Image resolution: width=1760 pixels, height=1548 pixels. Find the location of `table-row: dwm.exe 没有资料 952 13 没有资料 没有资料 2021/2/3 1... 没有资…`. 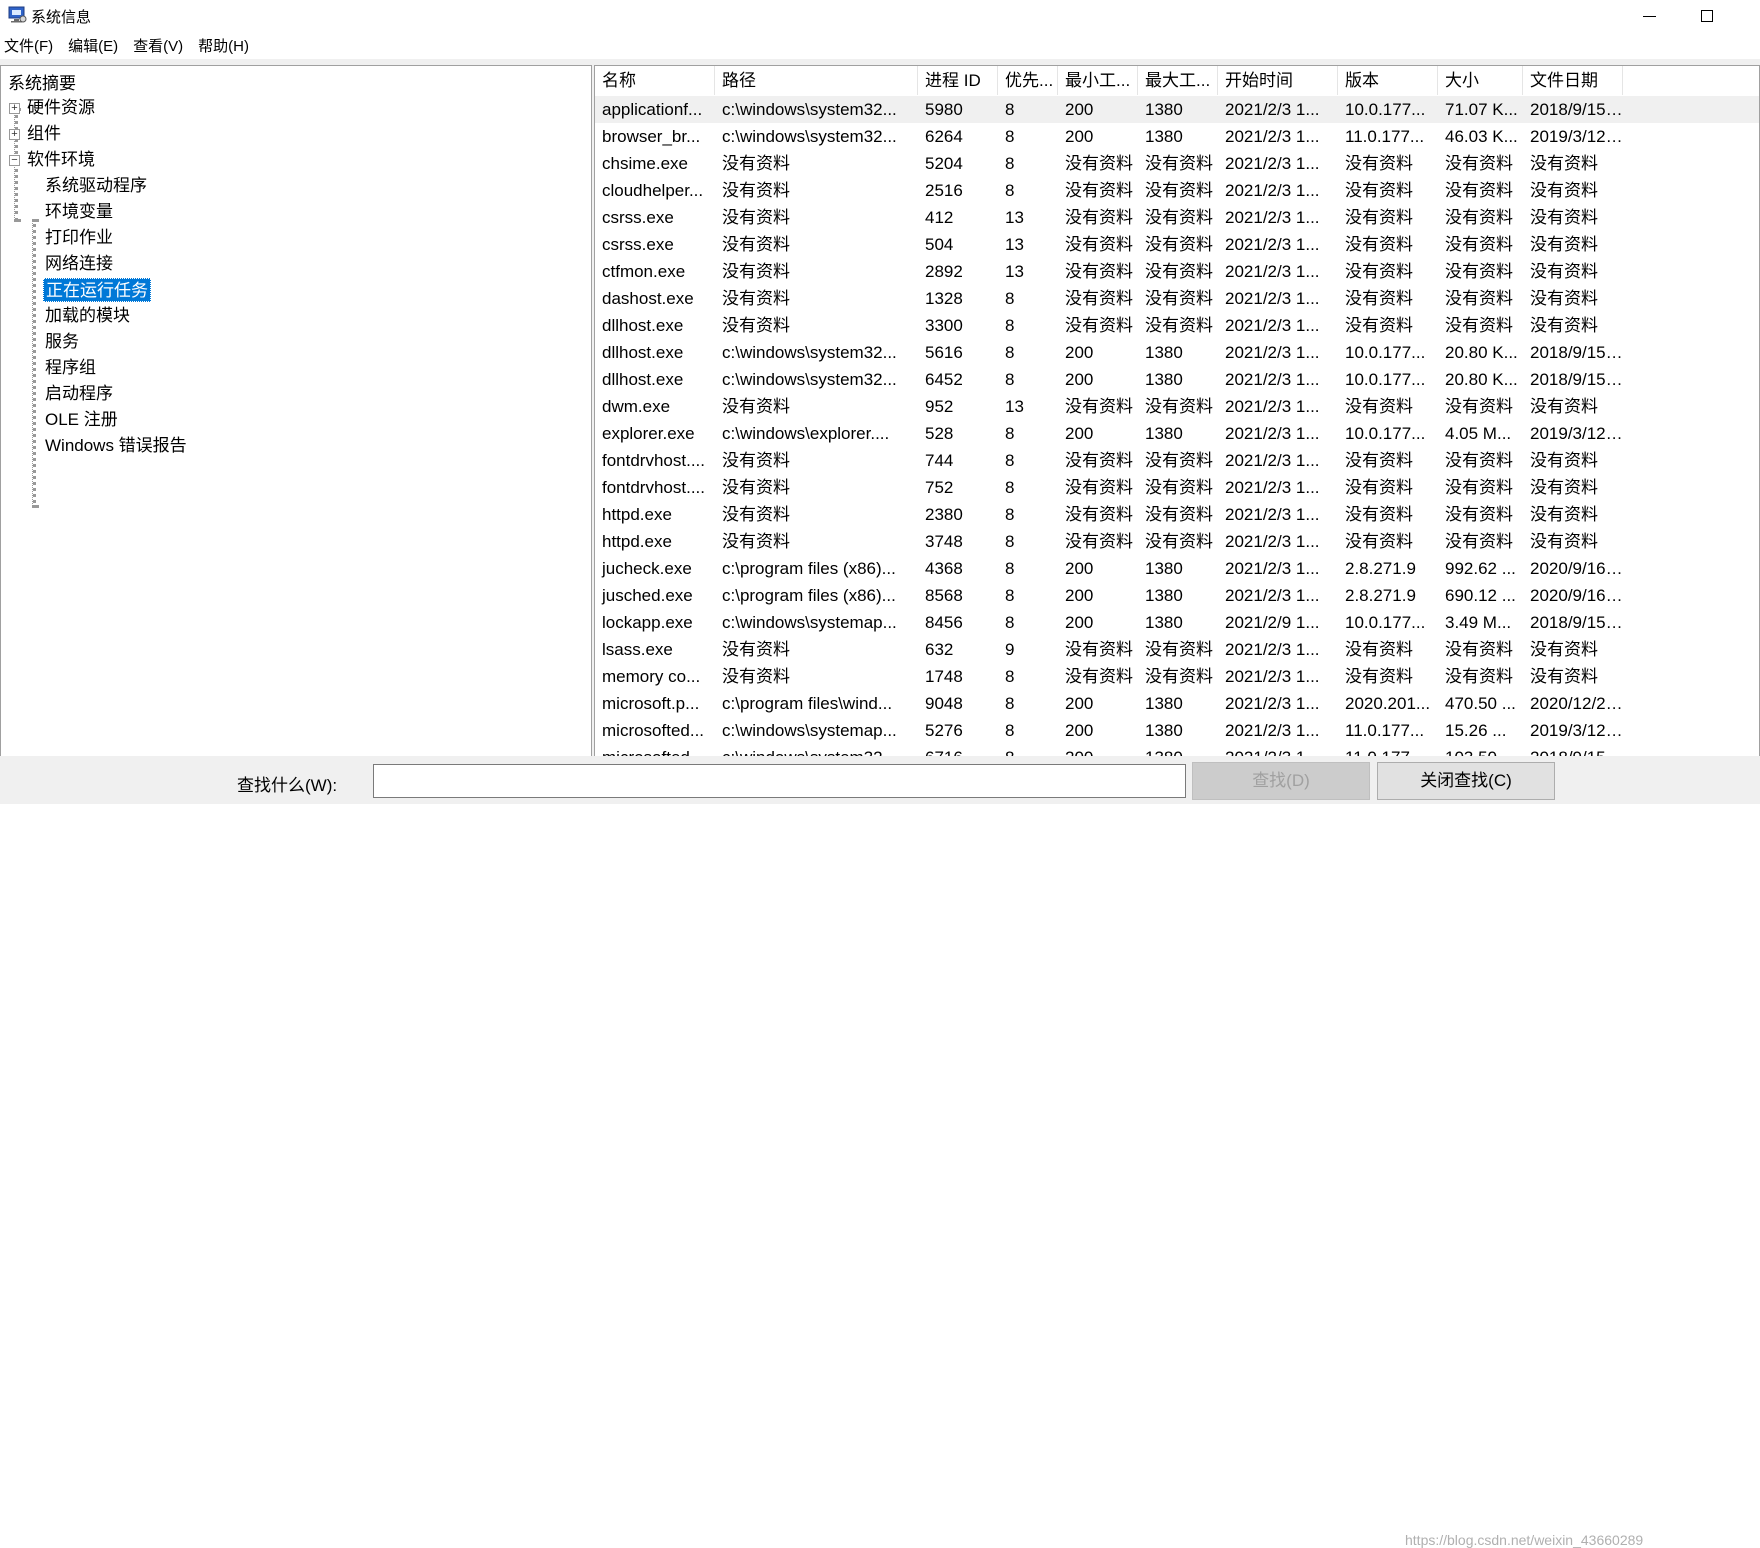

table-row: dwm.exe 没有资料 952 13 没有资料 没有资料 2021/2/3 1... 没有资… is located at coordinates (1177, 406).